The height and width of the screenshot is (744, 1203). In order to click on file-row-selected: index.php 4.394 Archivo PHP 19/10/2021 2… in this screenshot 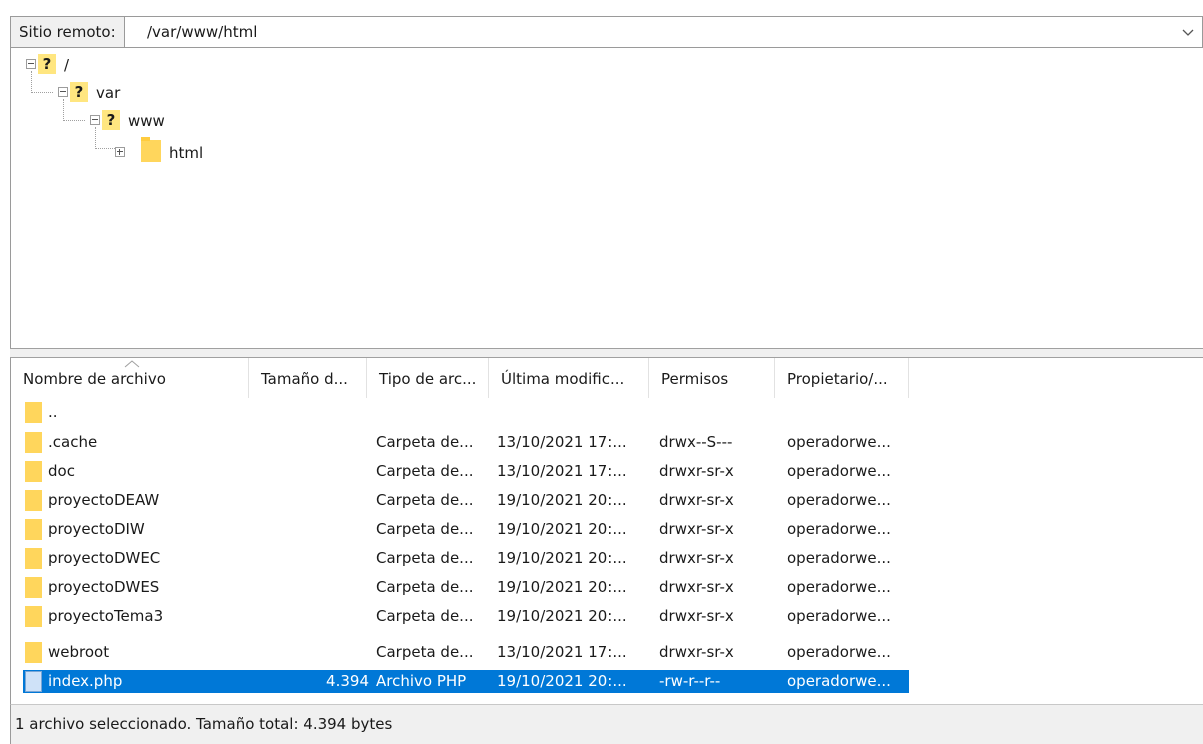, I will do `click(466, 681)`.